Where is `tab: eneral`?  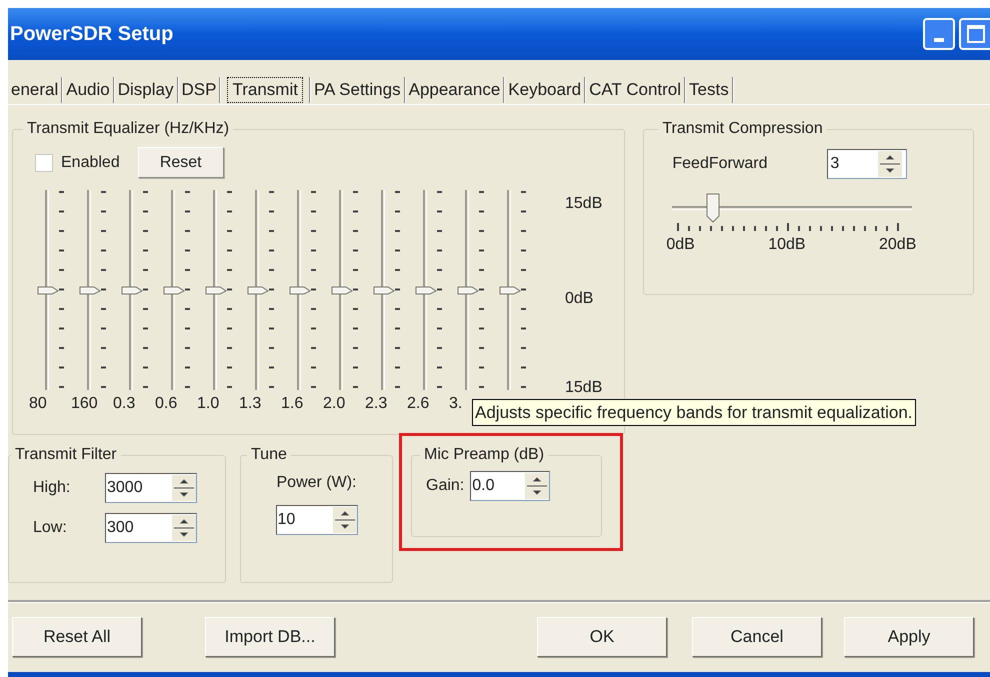 tab: eneral is located at coordinates (35, 89).